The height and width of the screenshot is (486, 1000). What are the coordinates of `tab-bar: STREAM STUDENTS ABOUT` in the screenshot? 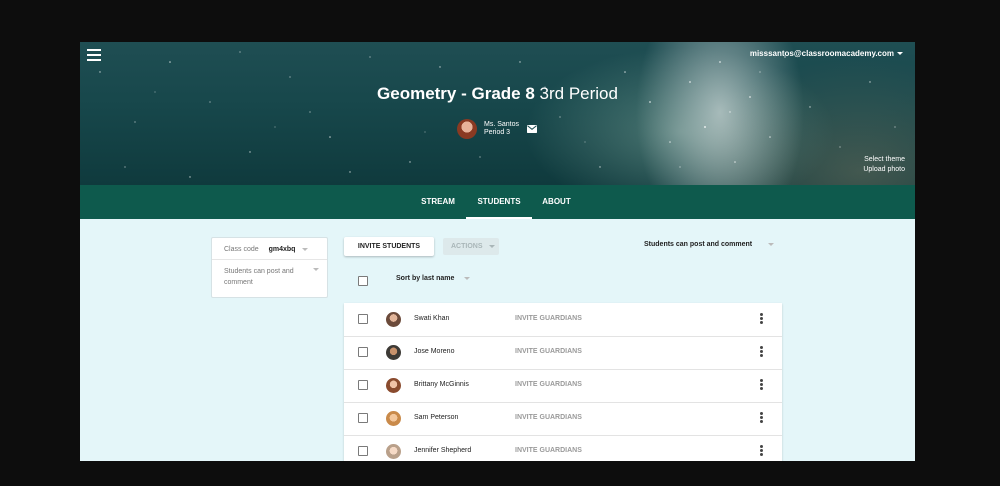 It's located at (497, 202).